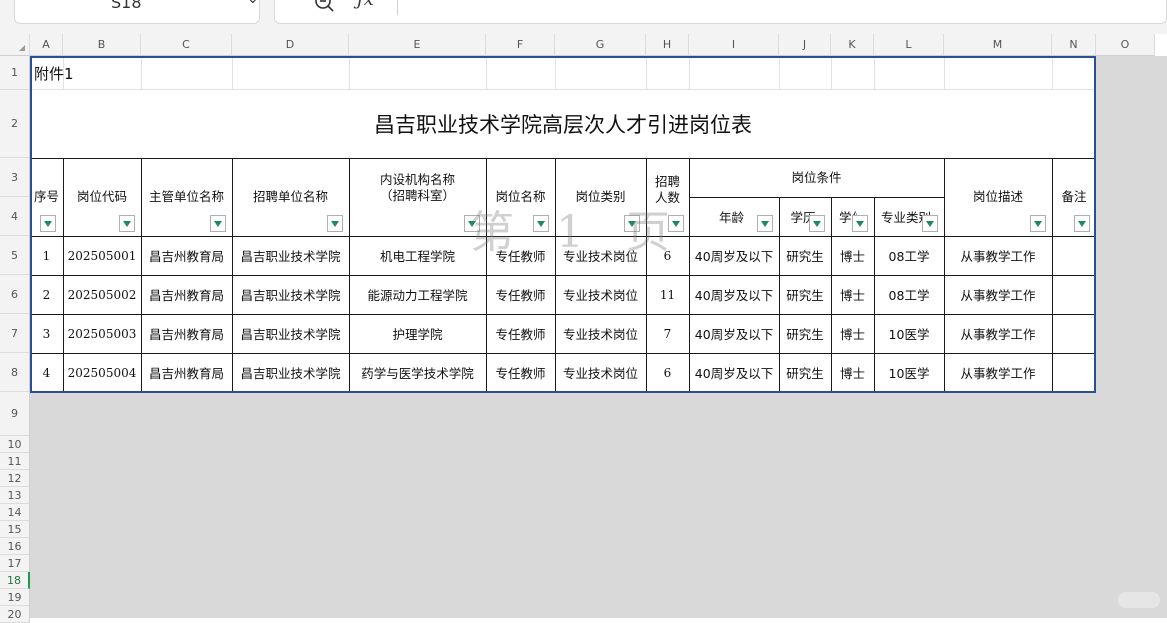 The image size is (1167, 623). What do you see at coordinates (15, 546) in the screenshot?
I see `row-header-16: 16` at bounding box center [15, 546].